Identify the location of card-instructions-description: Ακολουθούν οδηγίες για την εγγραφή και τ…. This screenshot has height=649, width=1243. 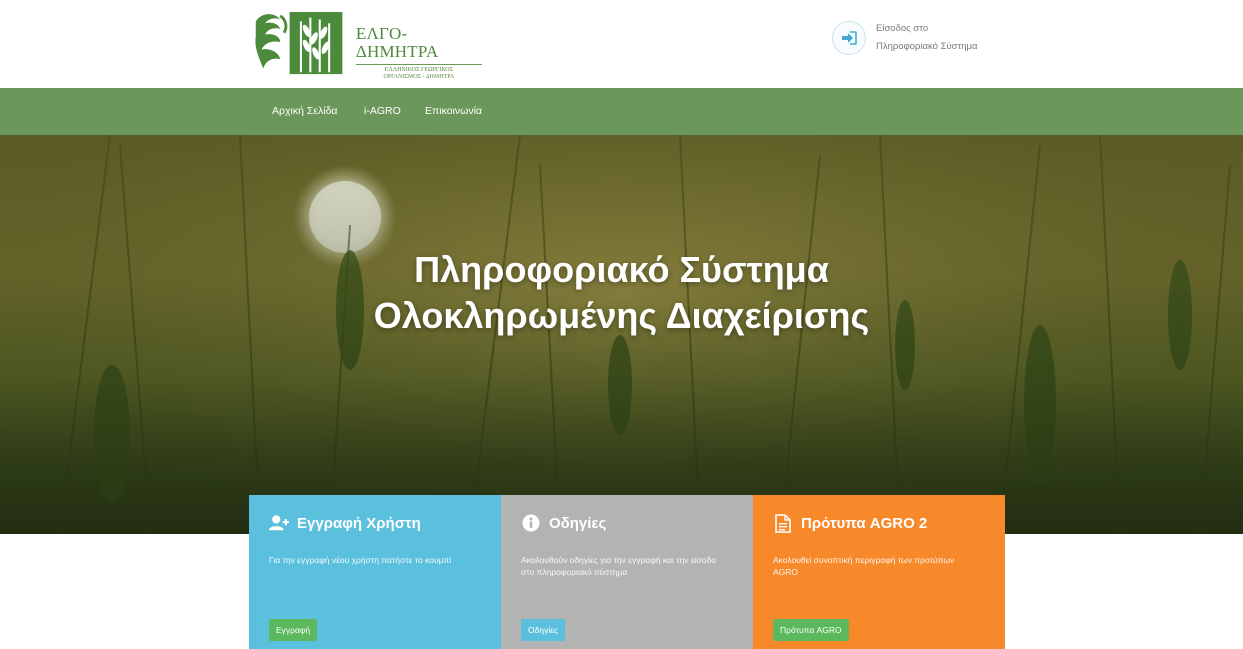
(619, 566).